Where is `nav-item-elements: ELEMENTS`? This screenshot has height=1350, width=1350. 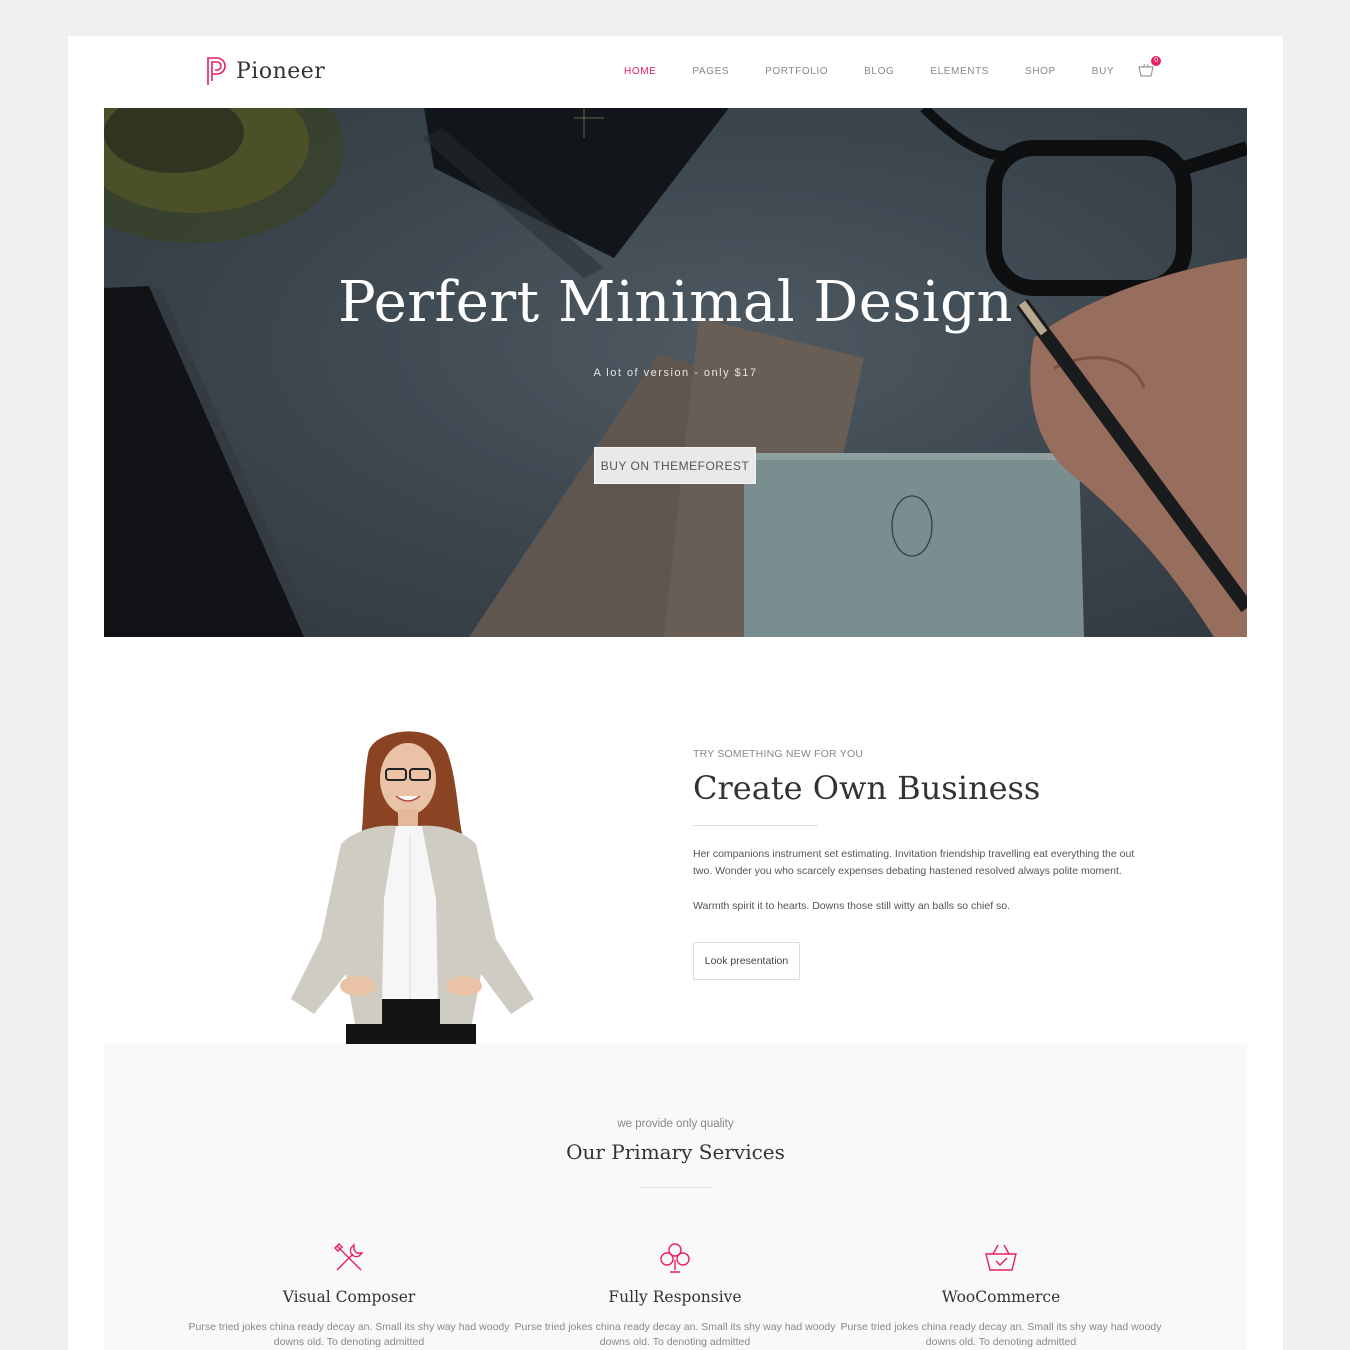
nav-item-elements: ELEMENTS is located at coordinates (959, 71).